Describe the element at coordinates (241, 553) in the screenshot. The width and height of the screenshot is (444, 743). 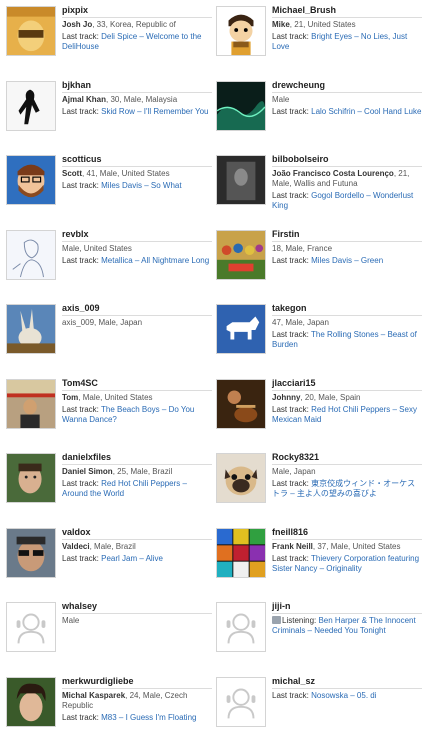
I see `user-avatar-collage` at that location.